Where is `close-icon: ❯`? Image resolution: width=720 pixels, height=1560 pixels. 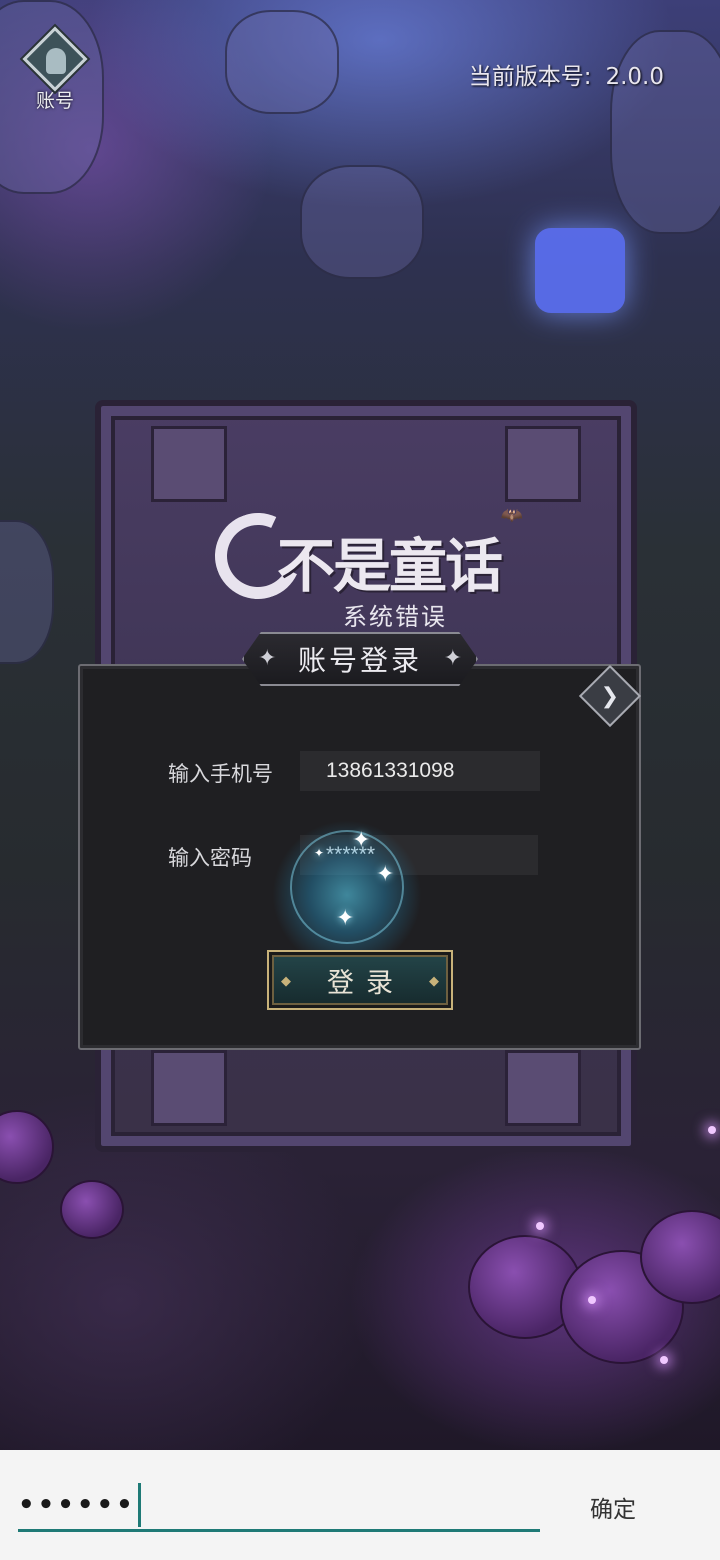 close-icon: ❯ is located at coordinates (610, 696).